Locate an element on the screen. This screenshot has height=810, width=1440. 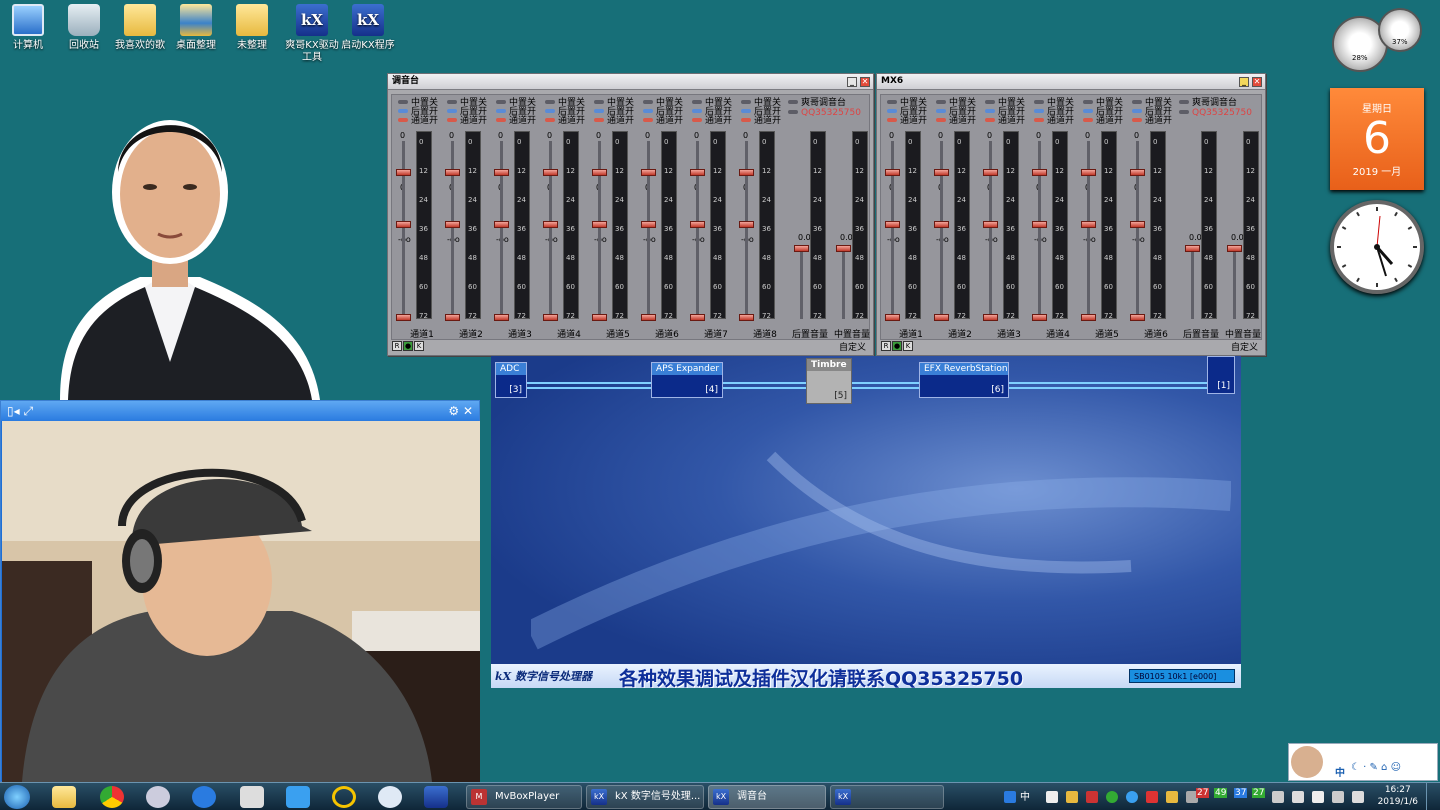
task-mvboxplayer: M MvBoxPlayer is located at coordinates (524, 797).